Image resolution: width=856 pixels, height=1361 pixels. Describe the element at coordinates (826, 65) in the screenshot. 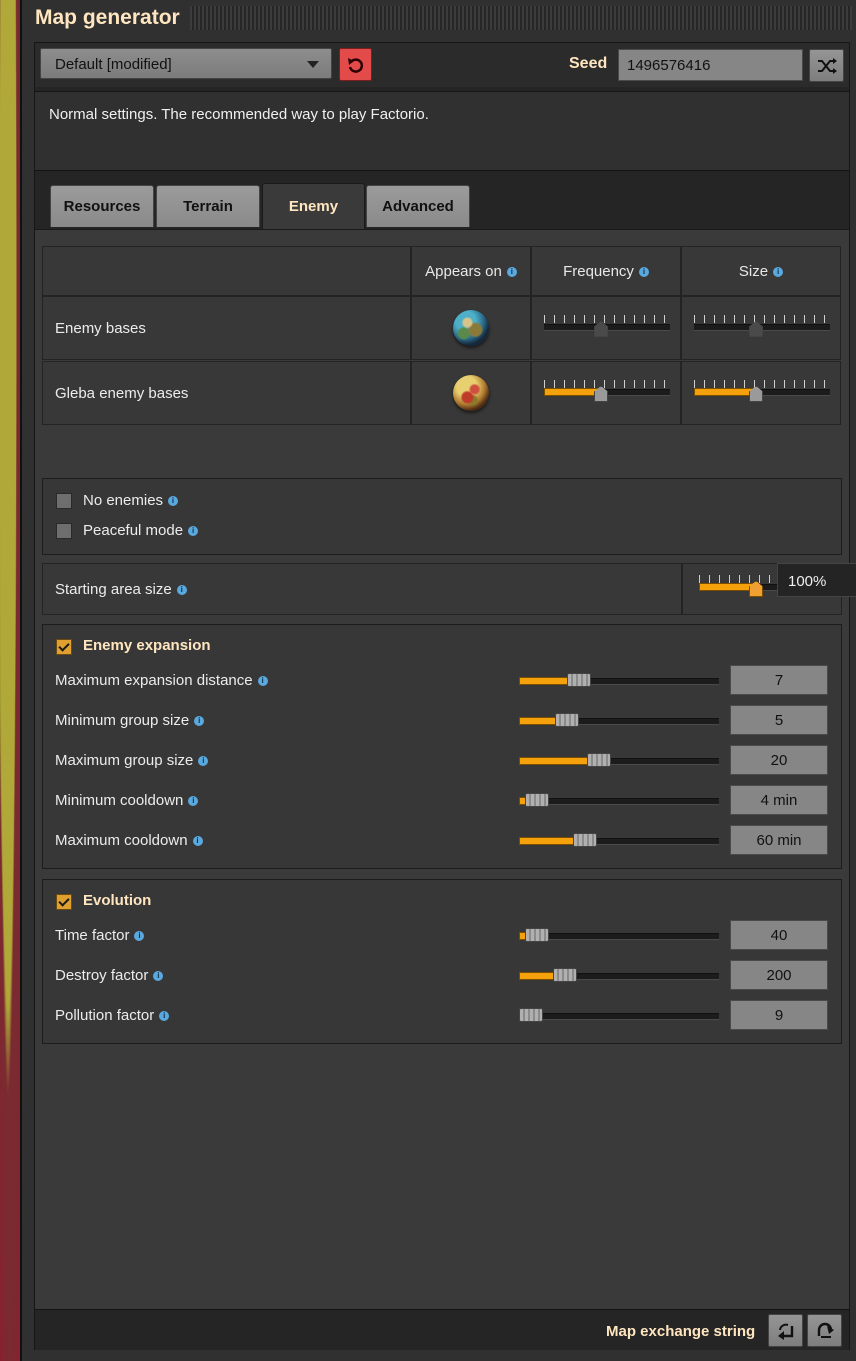

I see `randomize-seed-button` at that location.